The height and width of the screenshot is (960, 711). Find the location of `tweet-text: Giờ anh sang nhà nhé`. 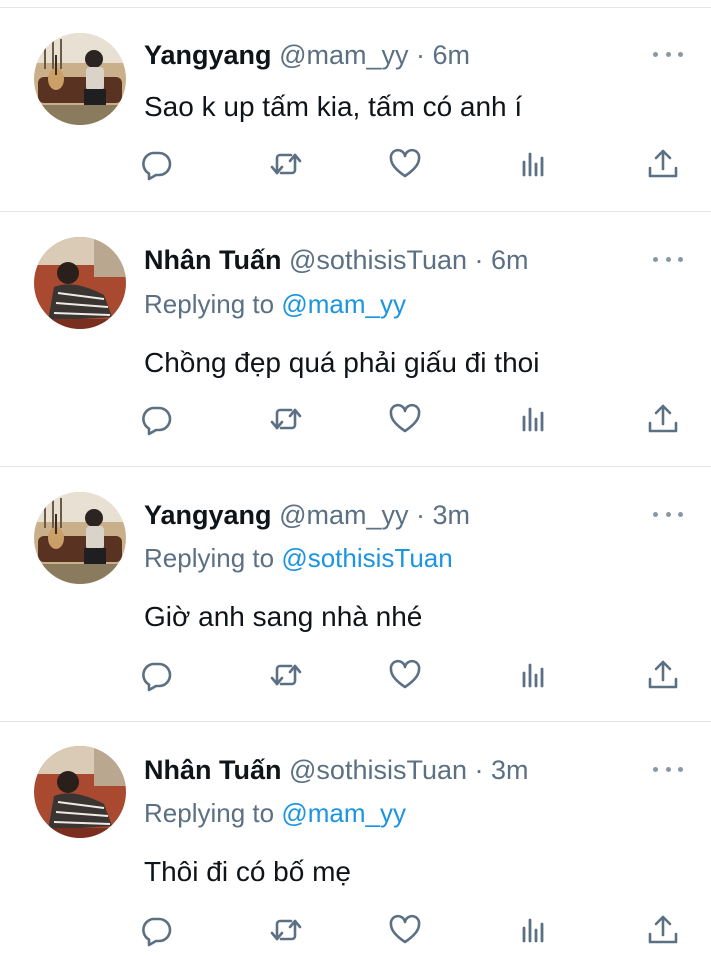

tweet-text: Giờ anh sang nhà nhé is located at coordinates (283, 616).